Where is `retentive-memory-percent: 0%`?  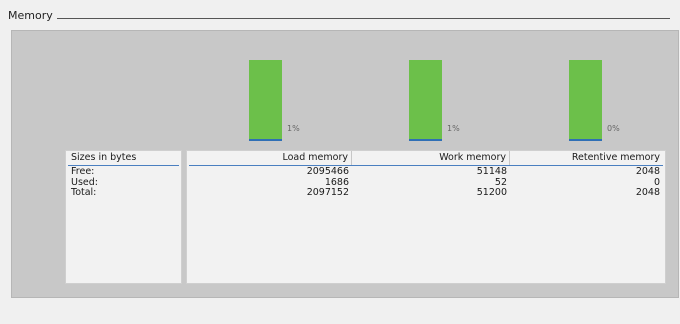
retentive-memory-percent: 0% is located at coordinates (613, 128).